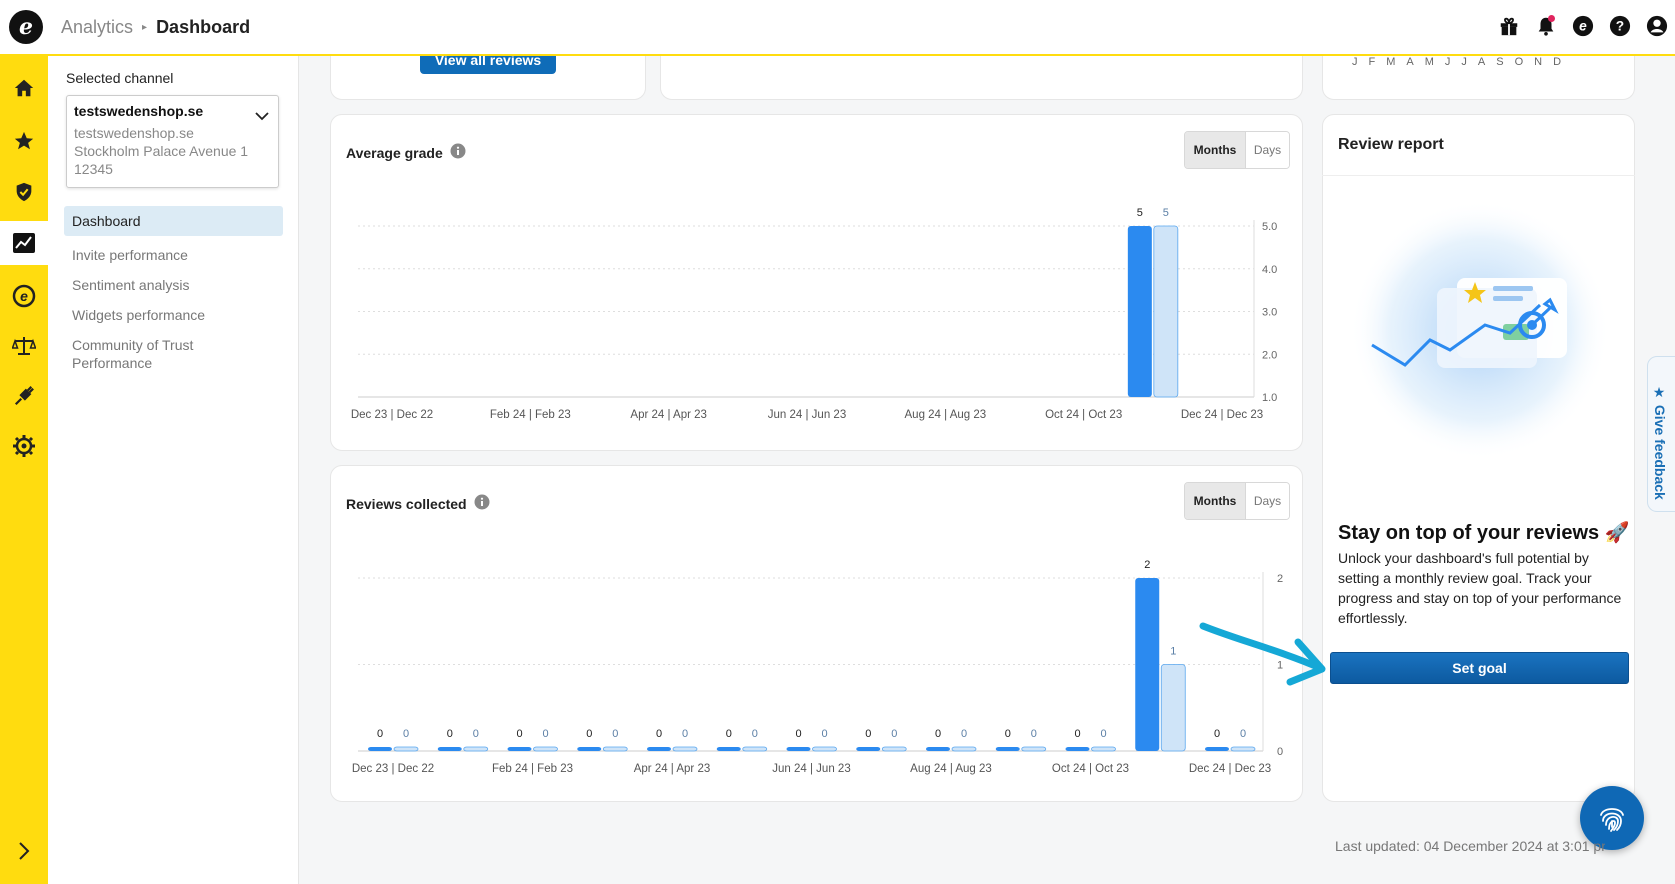 The height and width of the screenshot is (884, 1675). Describe the element at coordinates (24, 88) in the screenshot. I see `home-icon` at that location.